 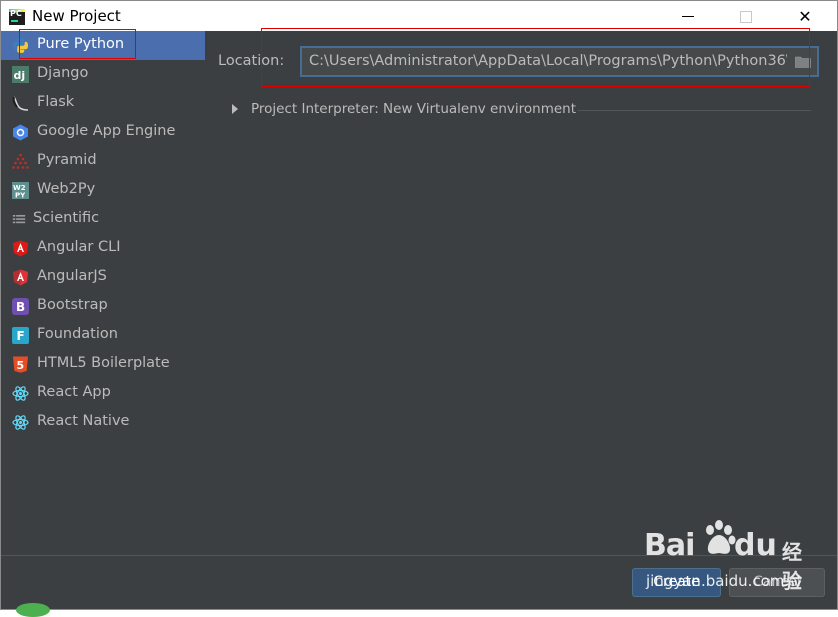 I want to click on sidebar-item-label: HTML5 Boilerplate, so click(x=103, y=363).